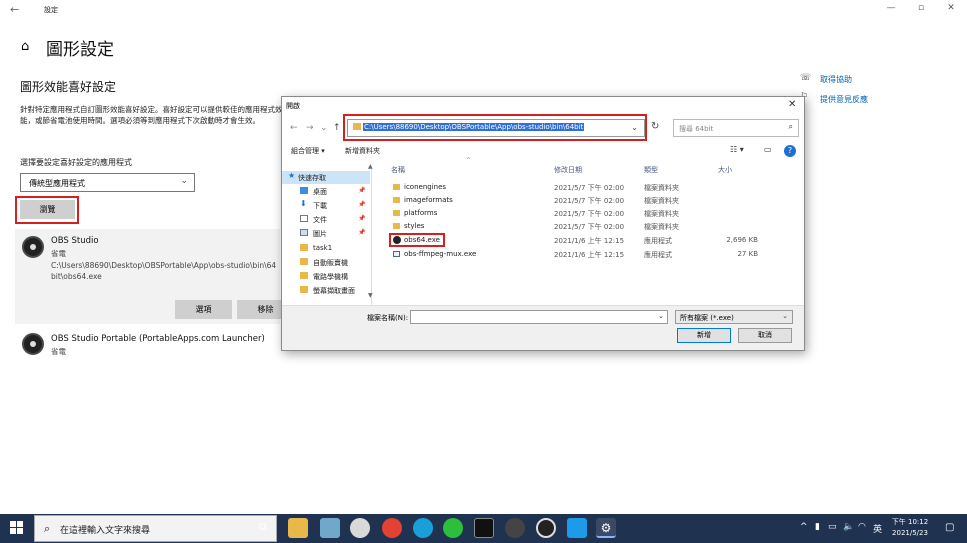  Describe the element at coordinates (326, 262) in the screenshot. I see `nav-item-folder: 自動販賣機` at that location.